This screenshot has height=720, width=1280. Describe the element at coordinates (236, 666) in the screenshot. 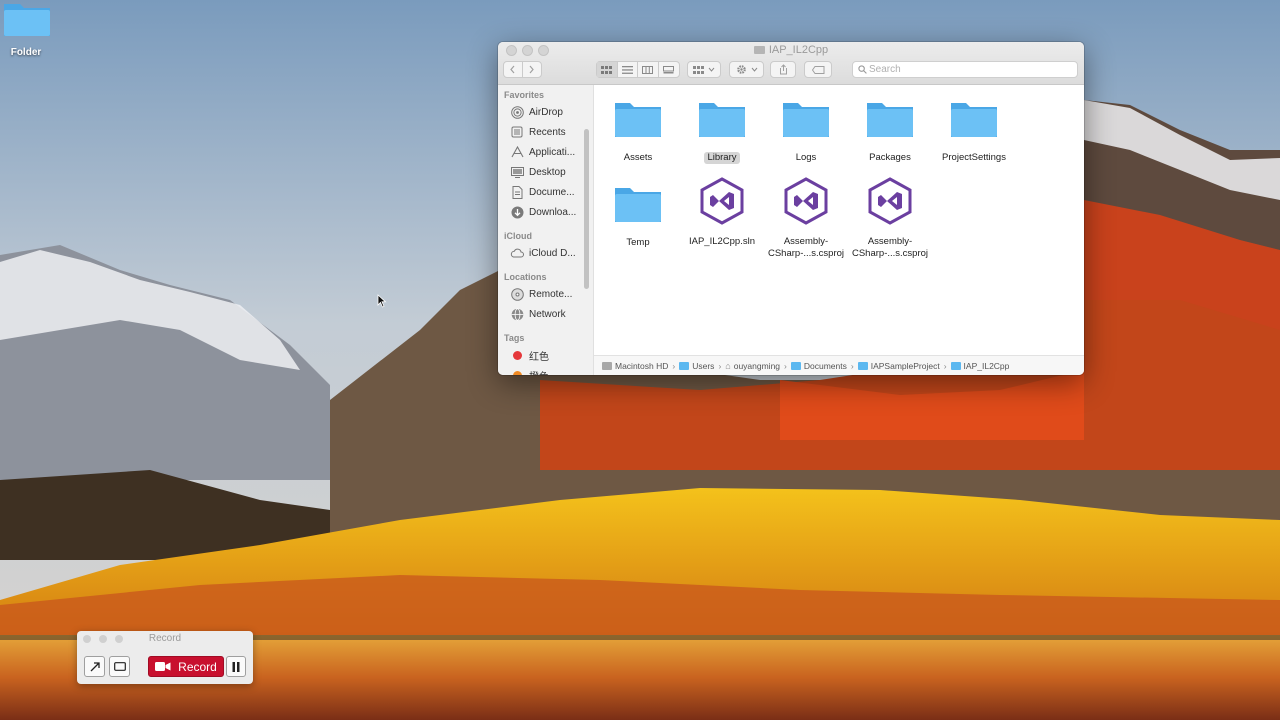

I see `pause-button` at that location.